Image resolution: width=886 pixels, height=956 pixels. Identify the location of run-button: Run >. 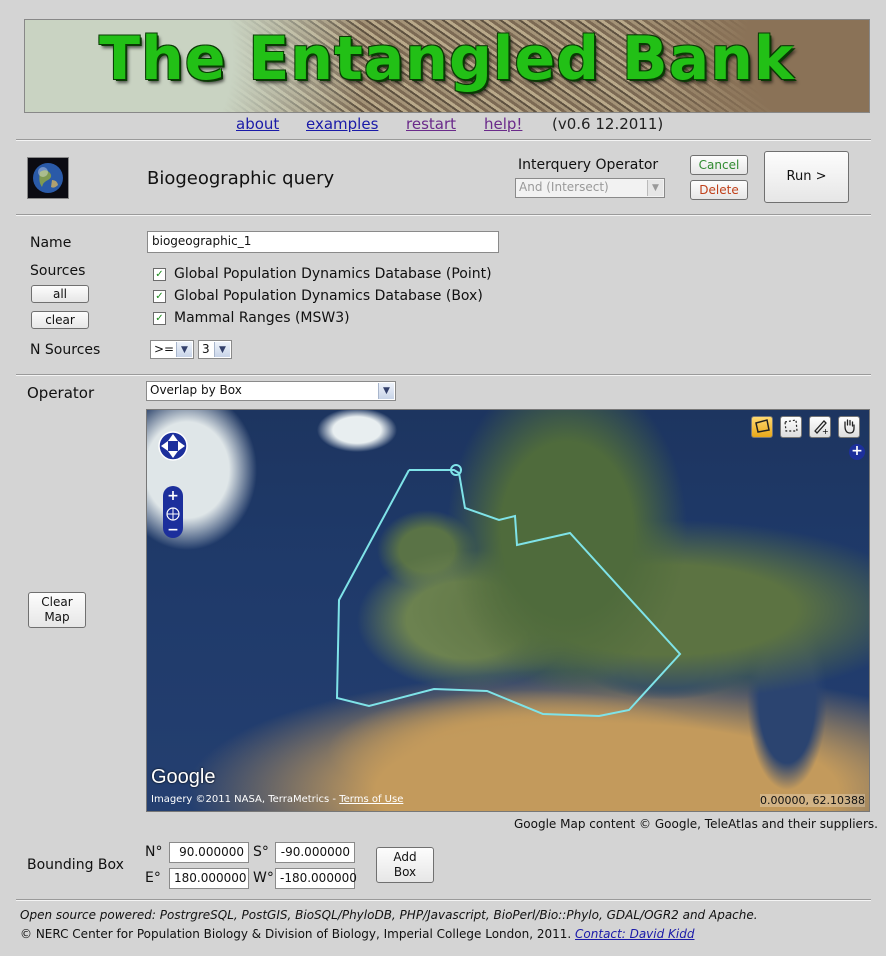
(806, 177).